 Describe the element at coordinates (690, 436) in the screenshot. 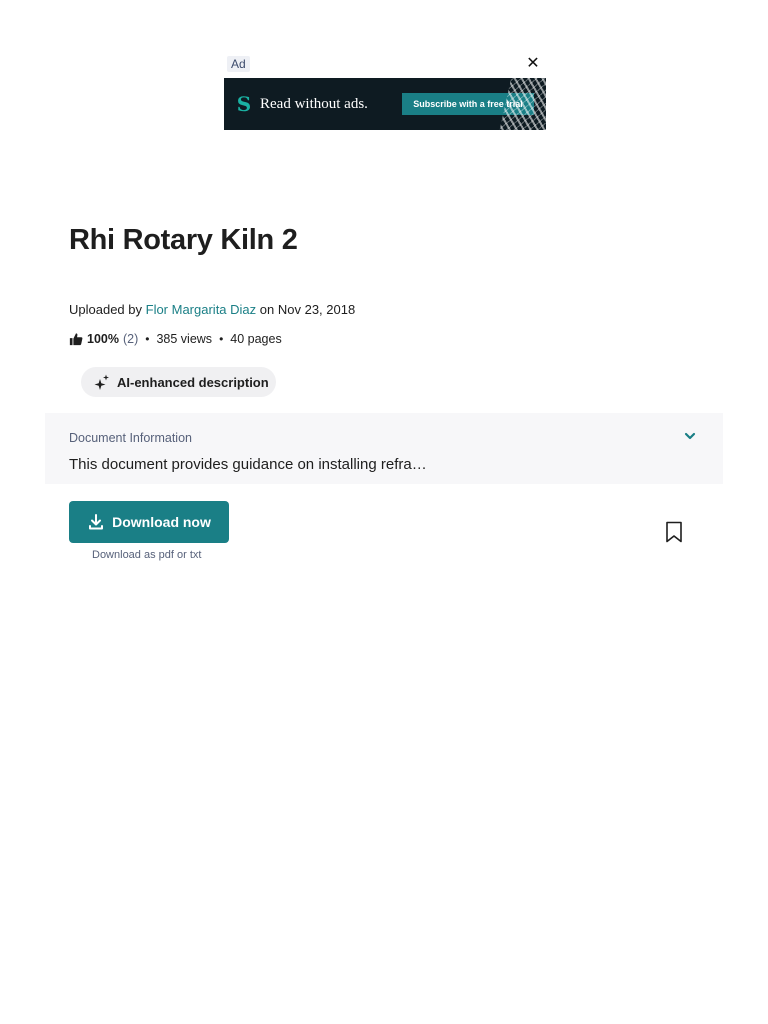

I see `chevron-down-icon` at that location.